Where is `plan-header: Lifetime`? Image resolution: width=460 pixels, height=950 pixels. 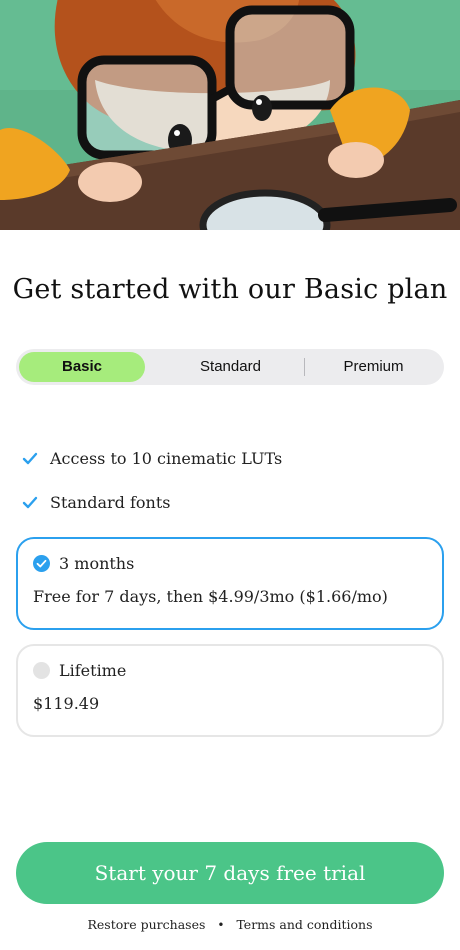 plan-header: Lifetime is located at coordinates (79, 670).